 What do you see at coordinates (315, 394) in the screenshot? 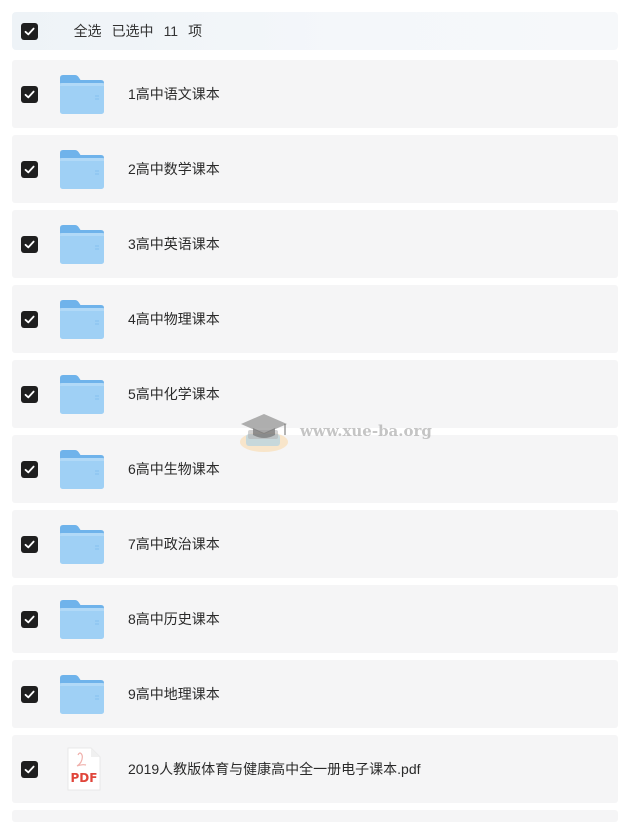
I see `list-item: 5高中化学课本` at bounding box center [315, 394].